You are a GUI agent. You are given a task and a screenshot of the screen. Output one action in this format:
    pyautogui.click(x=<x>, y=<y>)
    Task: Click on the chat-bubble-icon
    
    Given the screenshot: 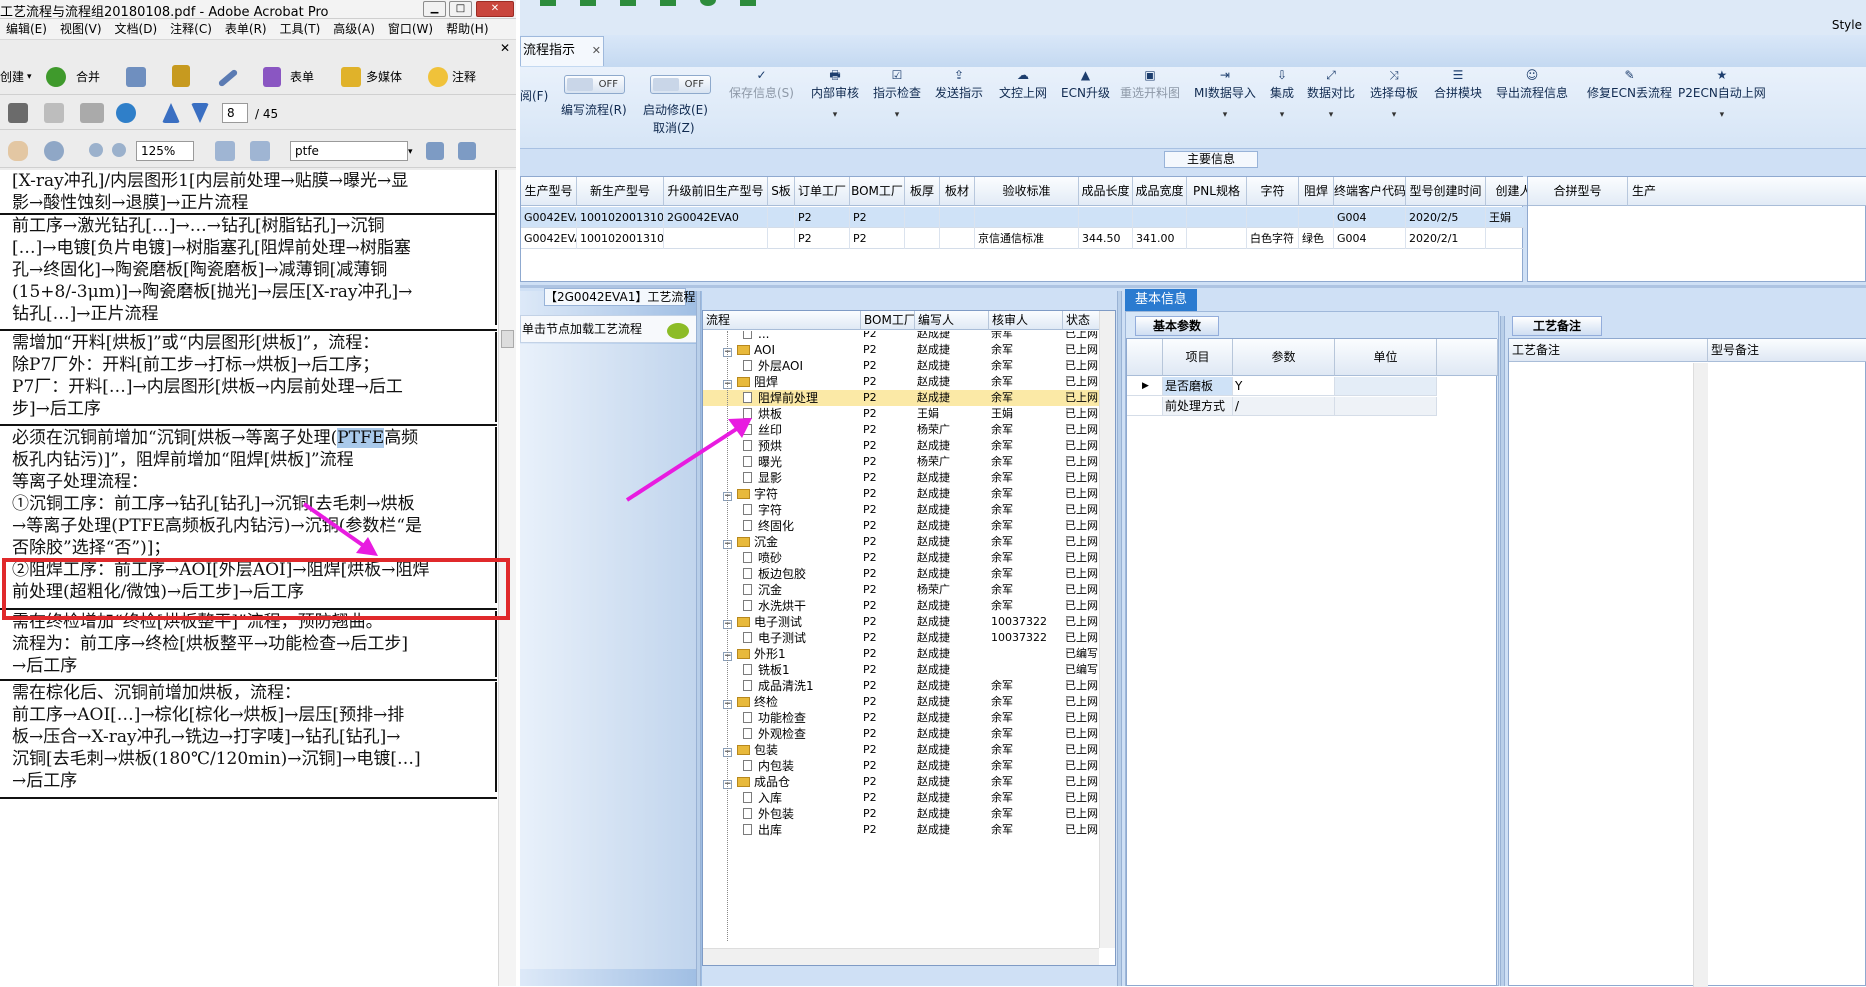 What is the action you would take?
    pyautogui.click(x=678, y=331)
    